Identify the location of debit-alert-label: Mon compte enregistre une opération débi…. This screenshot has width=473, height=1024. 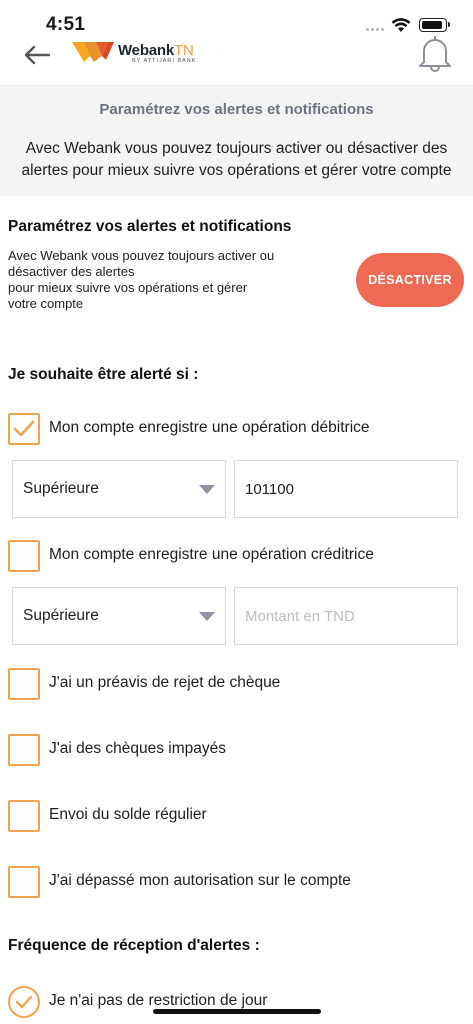
(209, 427).